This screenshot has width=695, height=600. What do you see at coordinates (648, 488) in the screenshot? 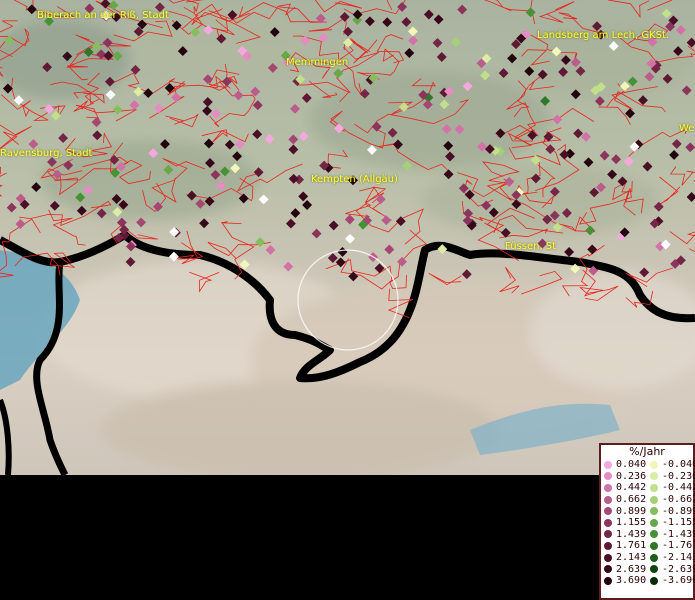
I see `legend-row: 0.442 -0.442` at bounding box center [648, 488].